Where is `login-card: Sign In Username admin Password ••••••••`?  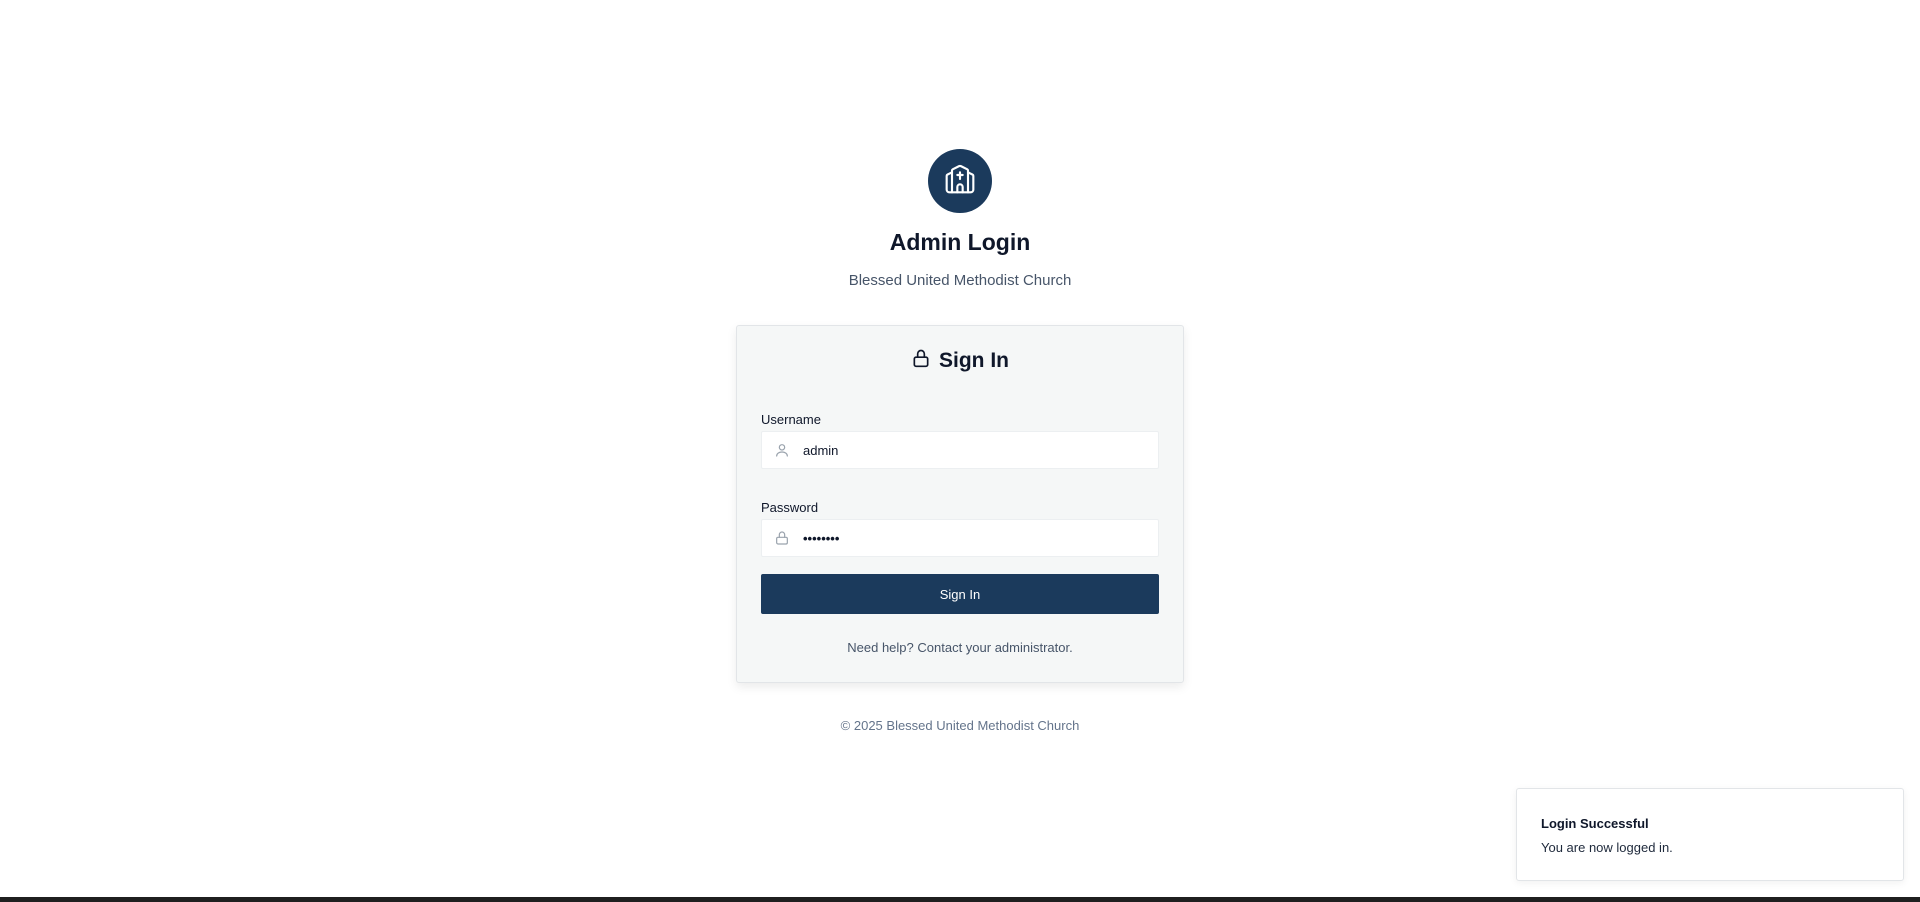 login-card: Sign In Username admin Password •••••••• is located at coordinates (960, 504).